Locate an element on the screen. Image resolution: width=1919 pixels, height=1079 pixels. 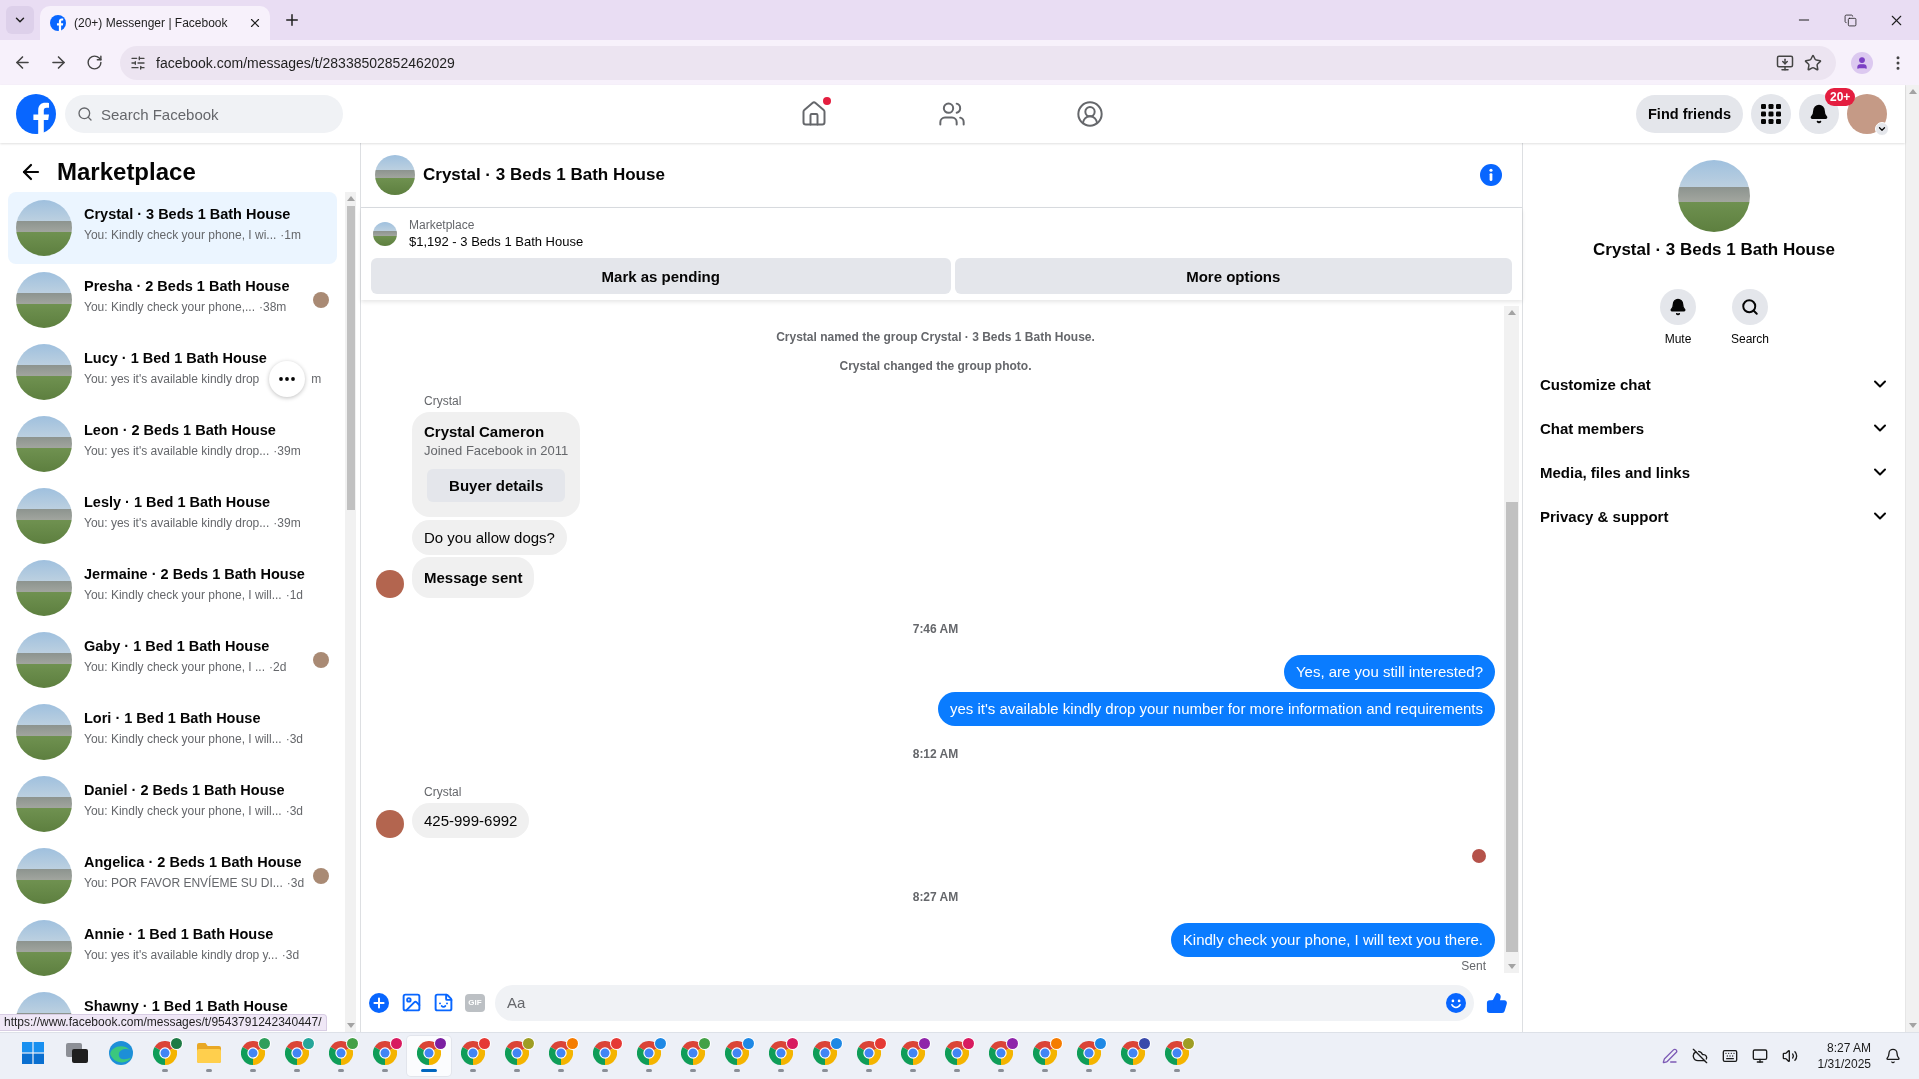
photo-icon is located at coordinates (411, 1002).